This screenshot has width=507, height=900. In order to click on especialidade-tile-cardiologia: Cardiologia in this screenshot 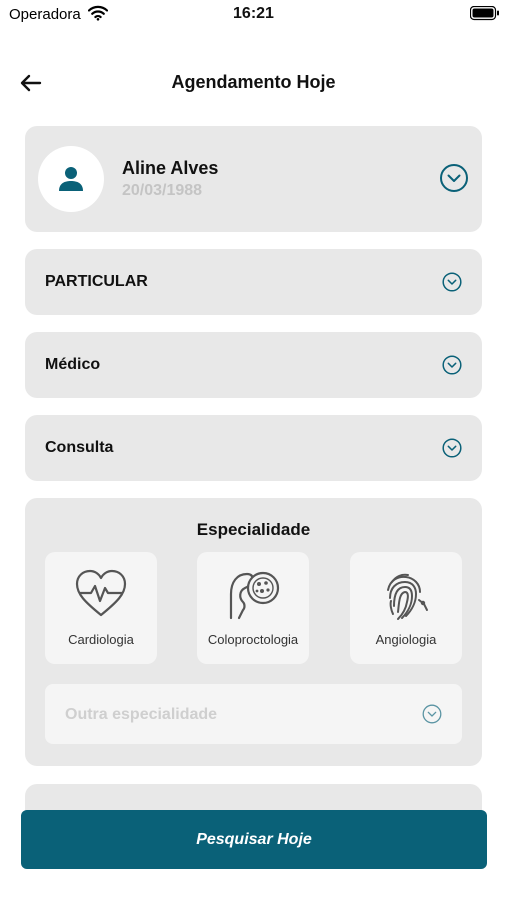, I will do `click(101, 608)`.